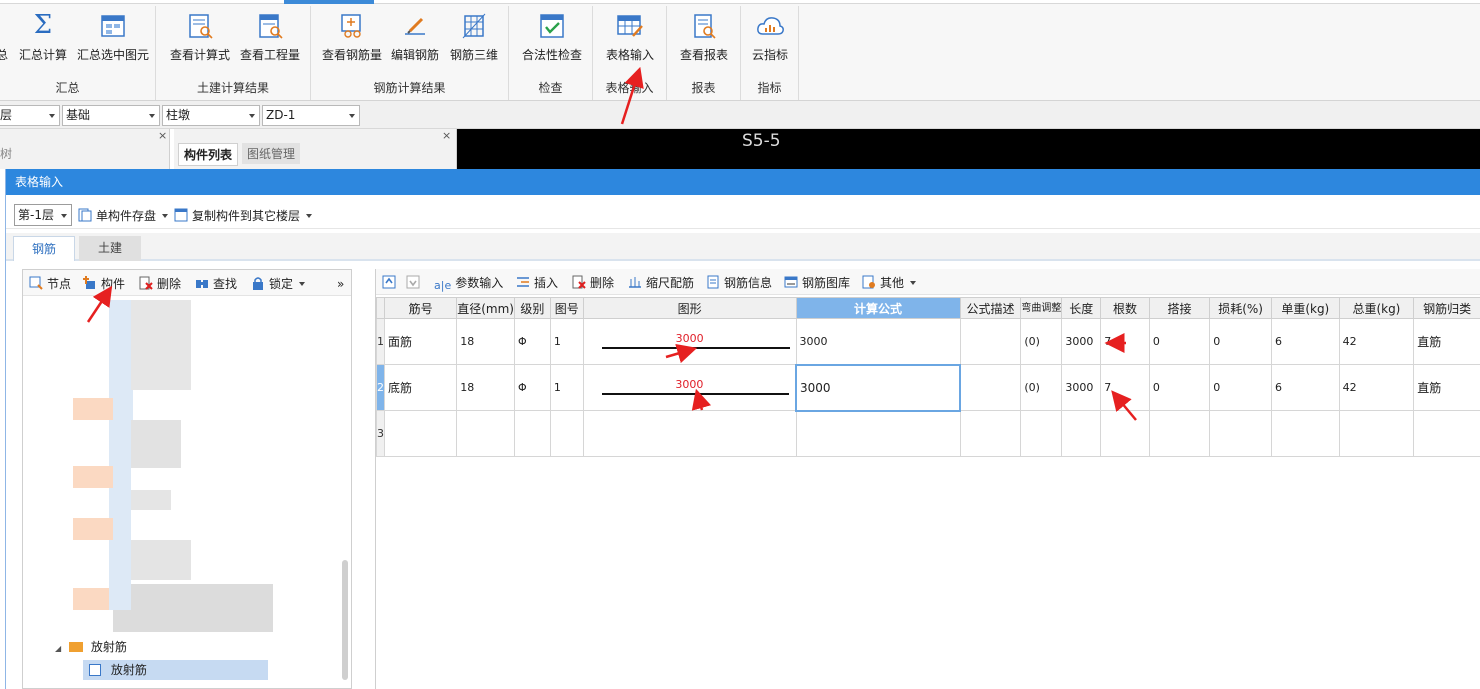 The height and width of the screenshot is (689, 1480). Describe the element at coordinates (111, 115) in the screenshot. I see `category-select: 基础` at that location.